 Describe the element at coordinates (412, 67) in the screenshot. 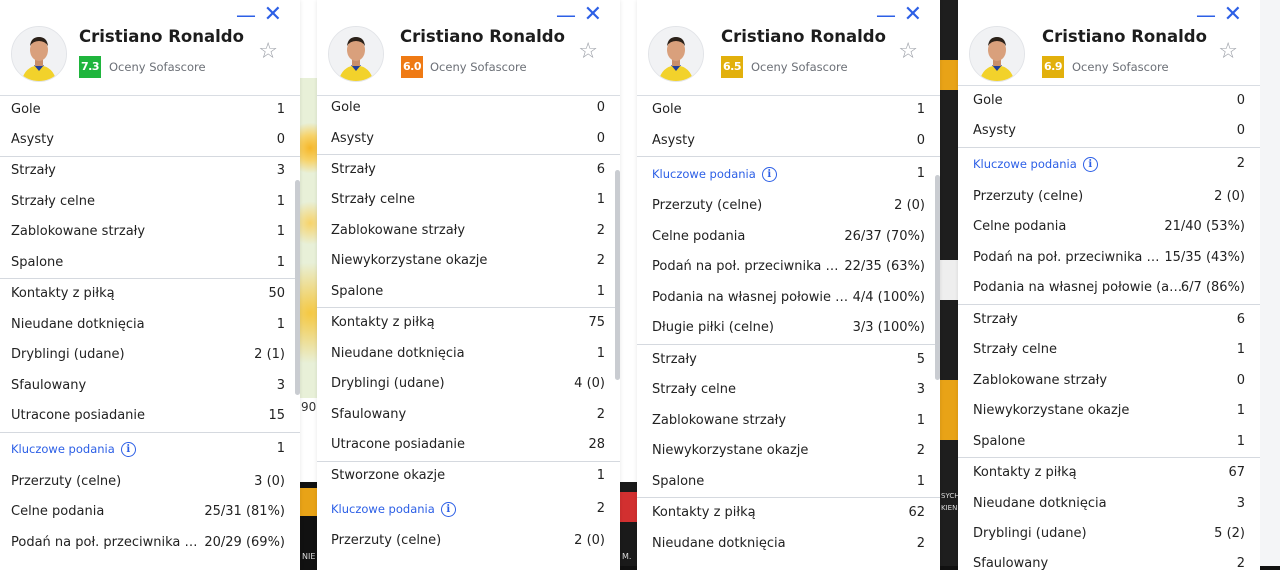

I see `rating-badge: 6.0` at that location.